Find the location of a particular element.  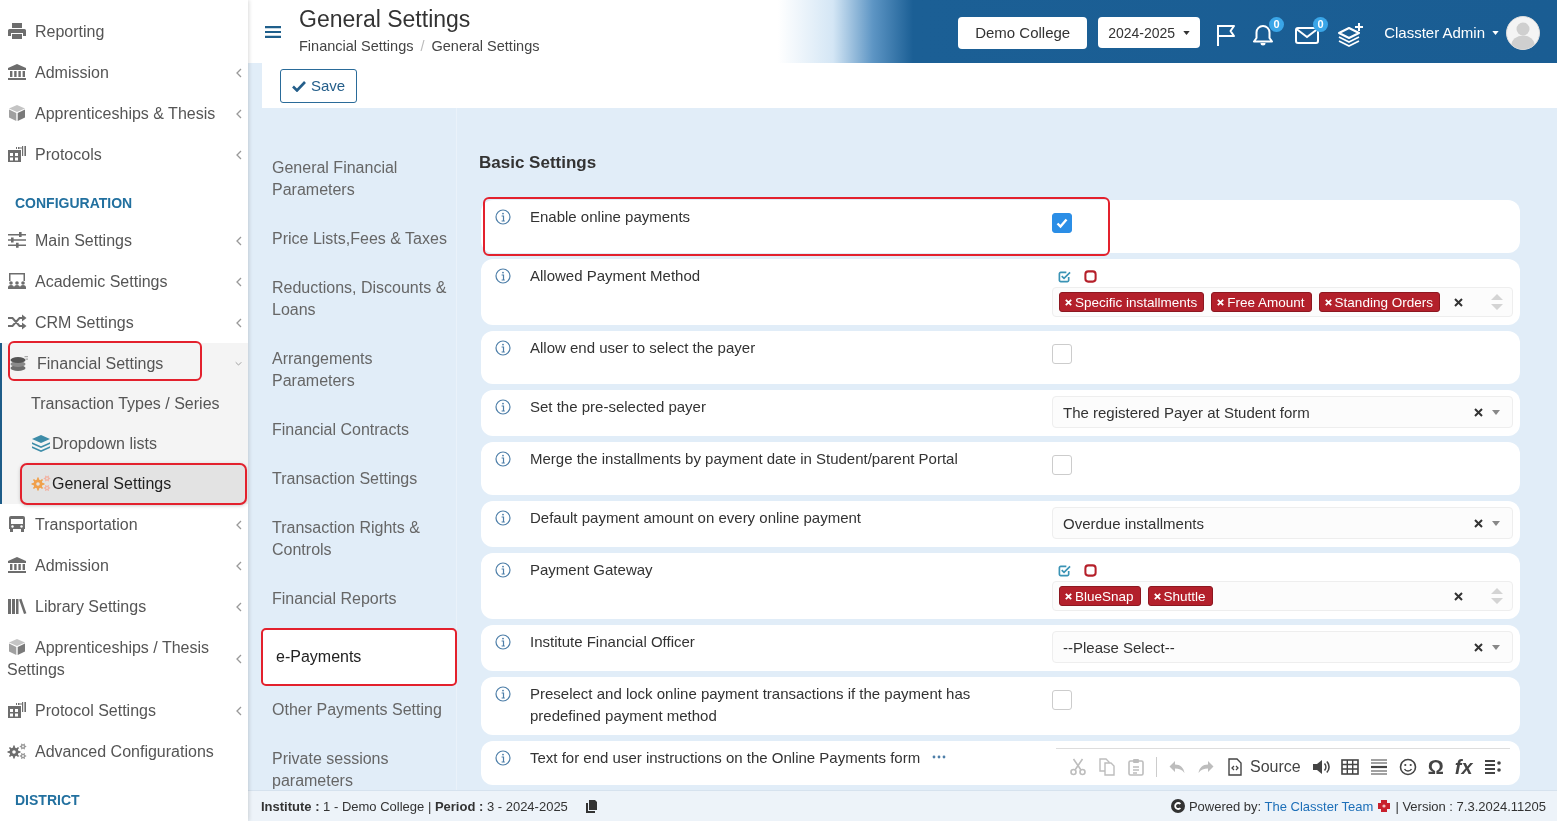

institute-period-text: Institute : 1 - Demo College | Period : 3 - 2024-2025 is located at coordinates (414, 806).